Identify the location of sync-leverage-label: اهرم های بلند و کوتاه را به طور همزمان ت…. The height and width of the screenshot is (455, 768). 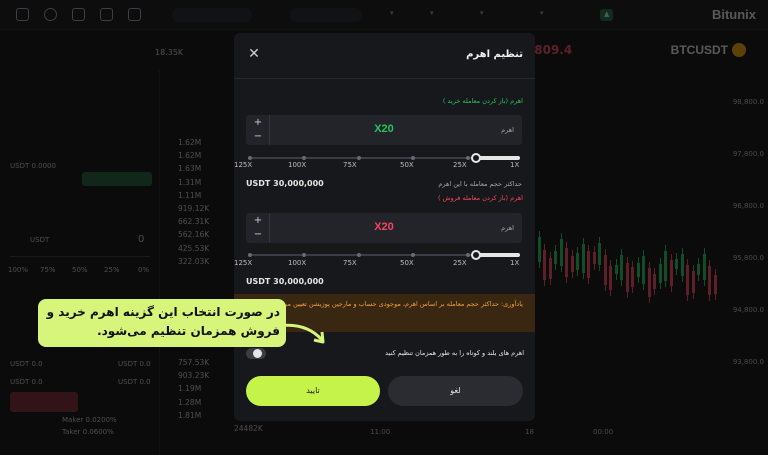
(454, 353).